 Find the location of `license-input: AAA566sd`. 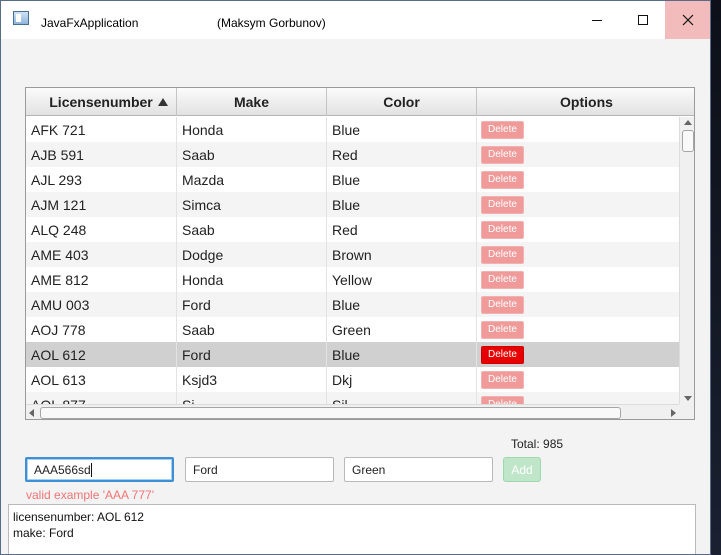

license-input: AAA566sd is located at coordinates (99, 469).